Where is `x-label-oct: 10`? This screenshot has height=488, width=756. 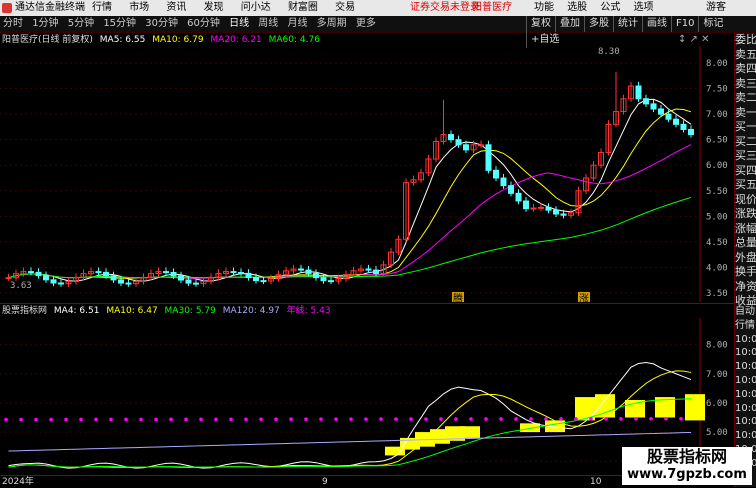 x-label-oct: 10 is located at coordinates (596, 482).